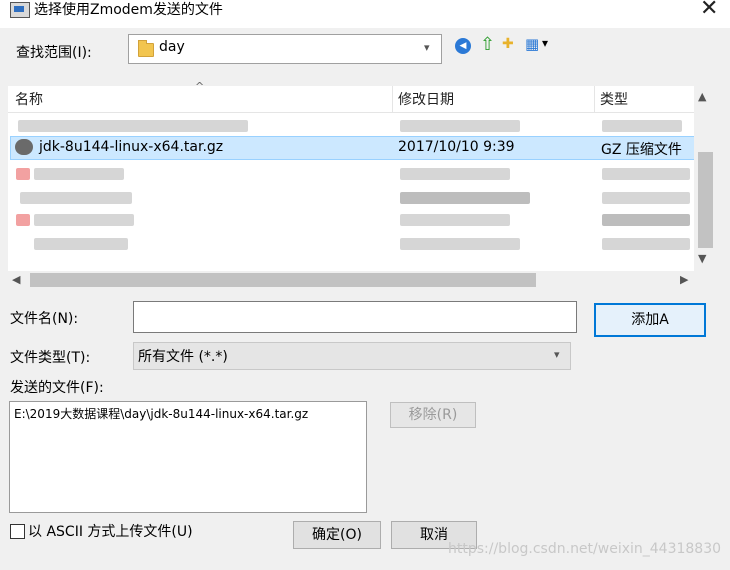 The width and height of the screenshot is (730, 570). I want to click on scroll-right-icon: ▶, so click(684, 279).